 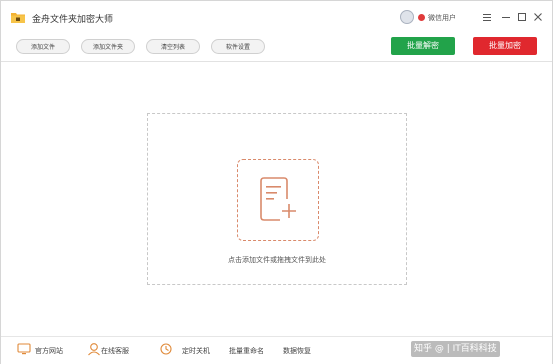 What do you see at coordinates (423, 46) in the screenshot?
I see `batch-decrypt-button: 批量解密` at bounding box center [423, 46].